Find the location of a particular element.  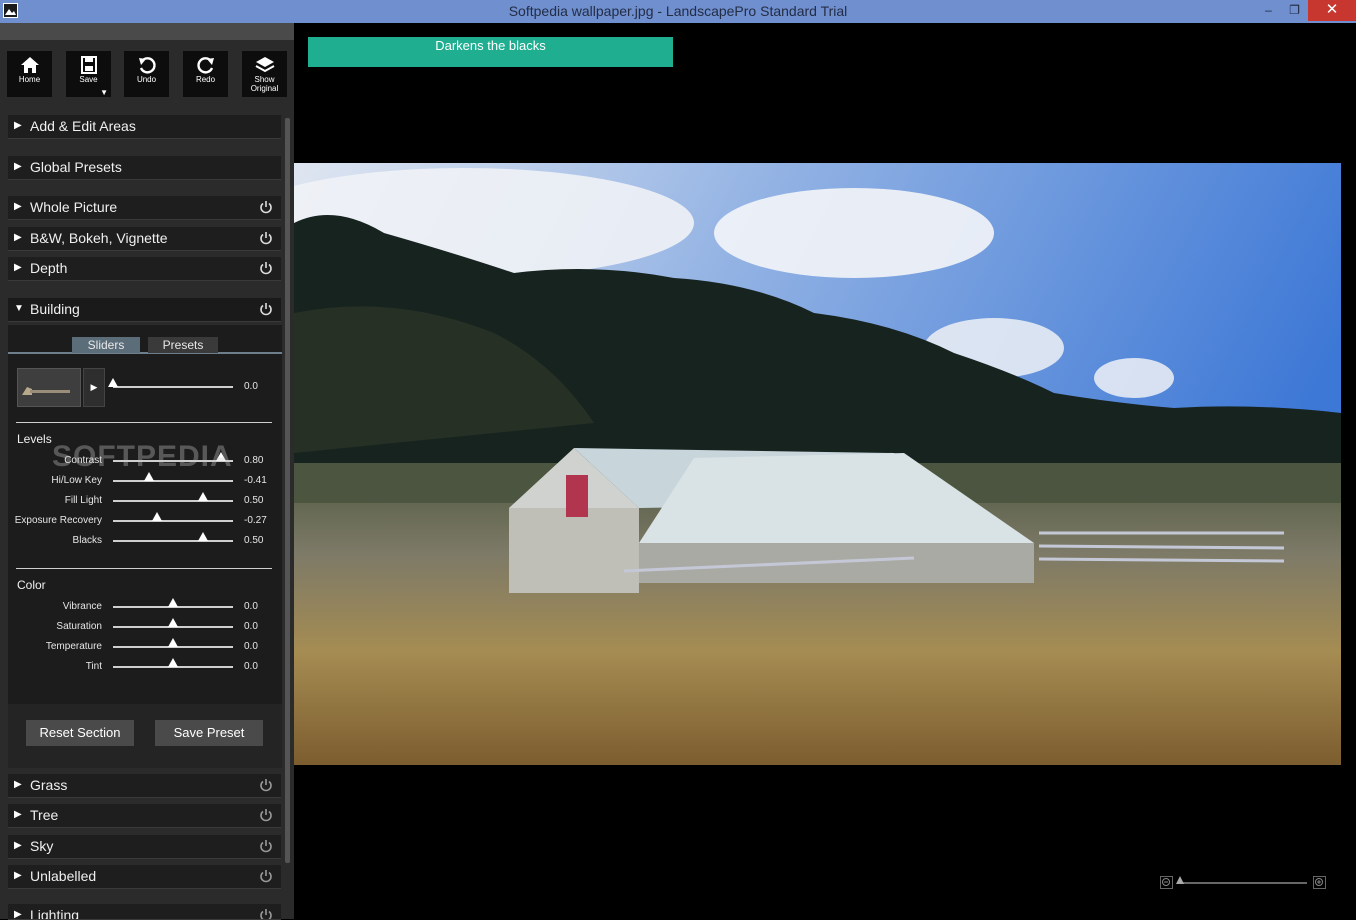

slider-label: Exposure Recovery is located at coordinates (58, 520).